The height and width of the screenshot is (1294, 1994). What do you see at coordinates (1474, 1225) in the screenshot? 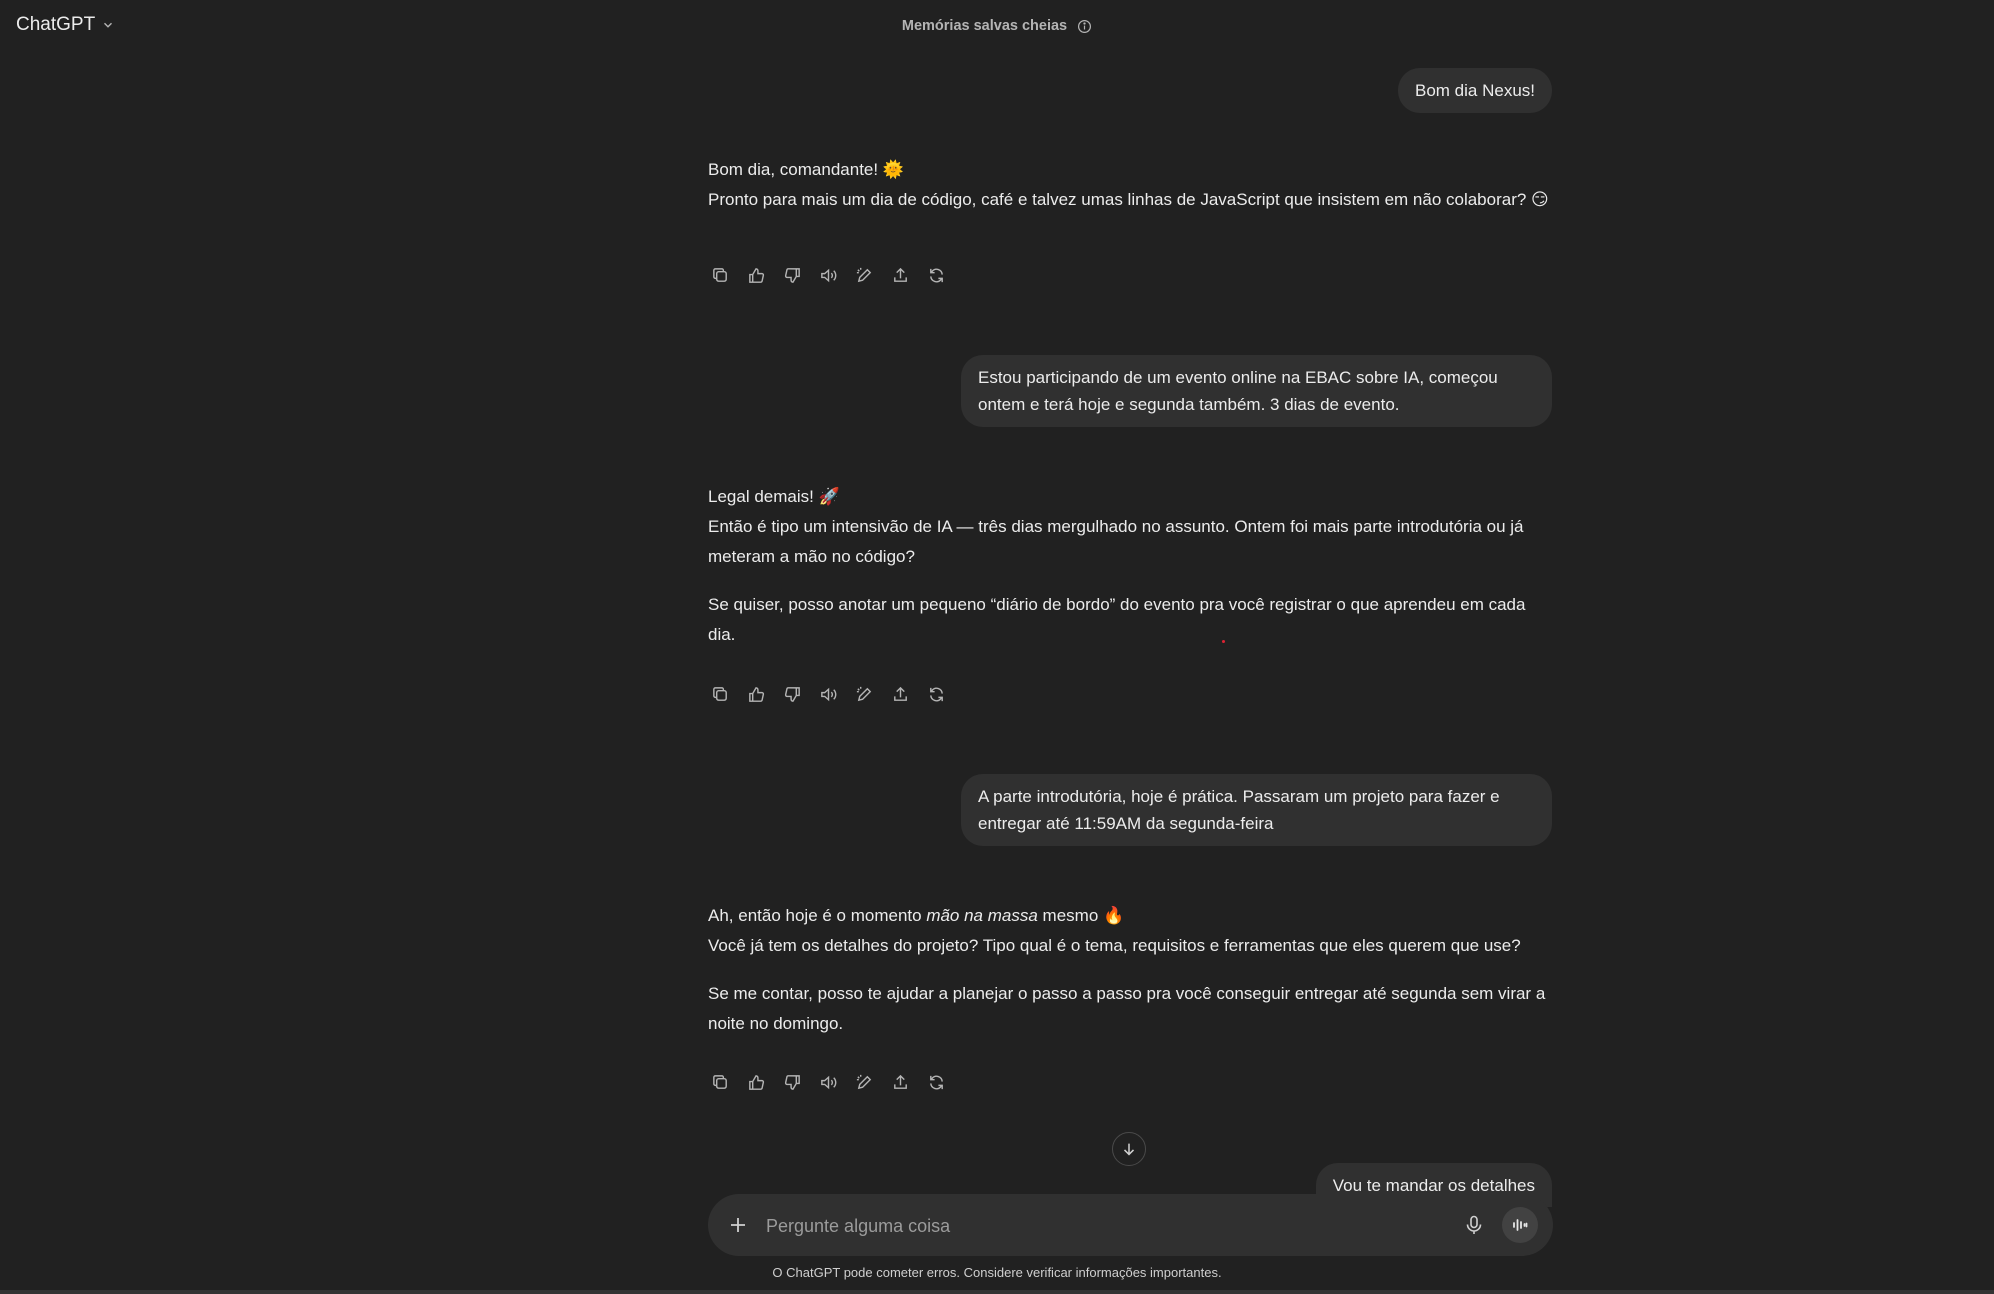
I see `microphone-icon` at bounding box center [1474, 1225].